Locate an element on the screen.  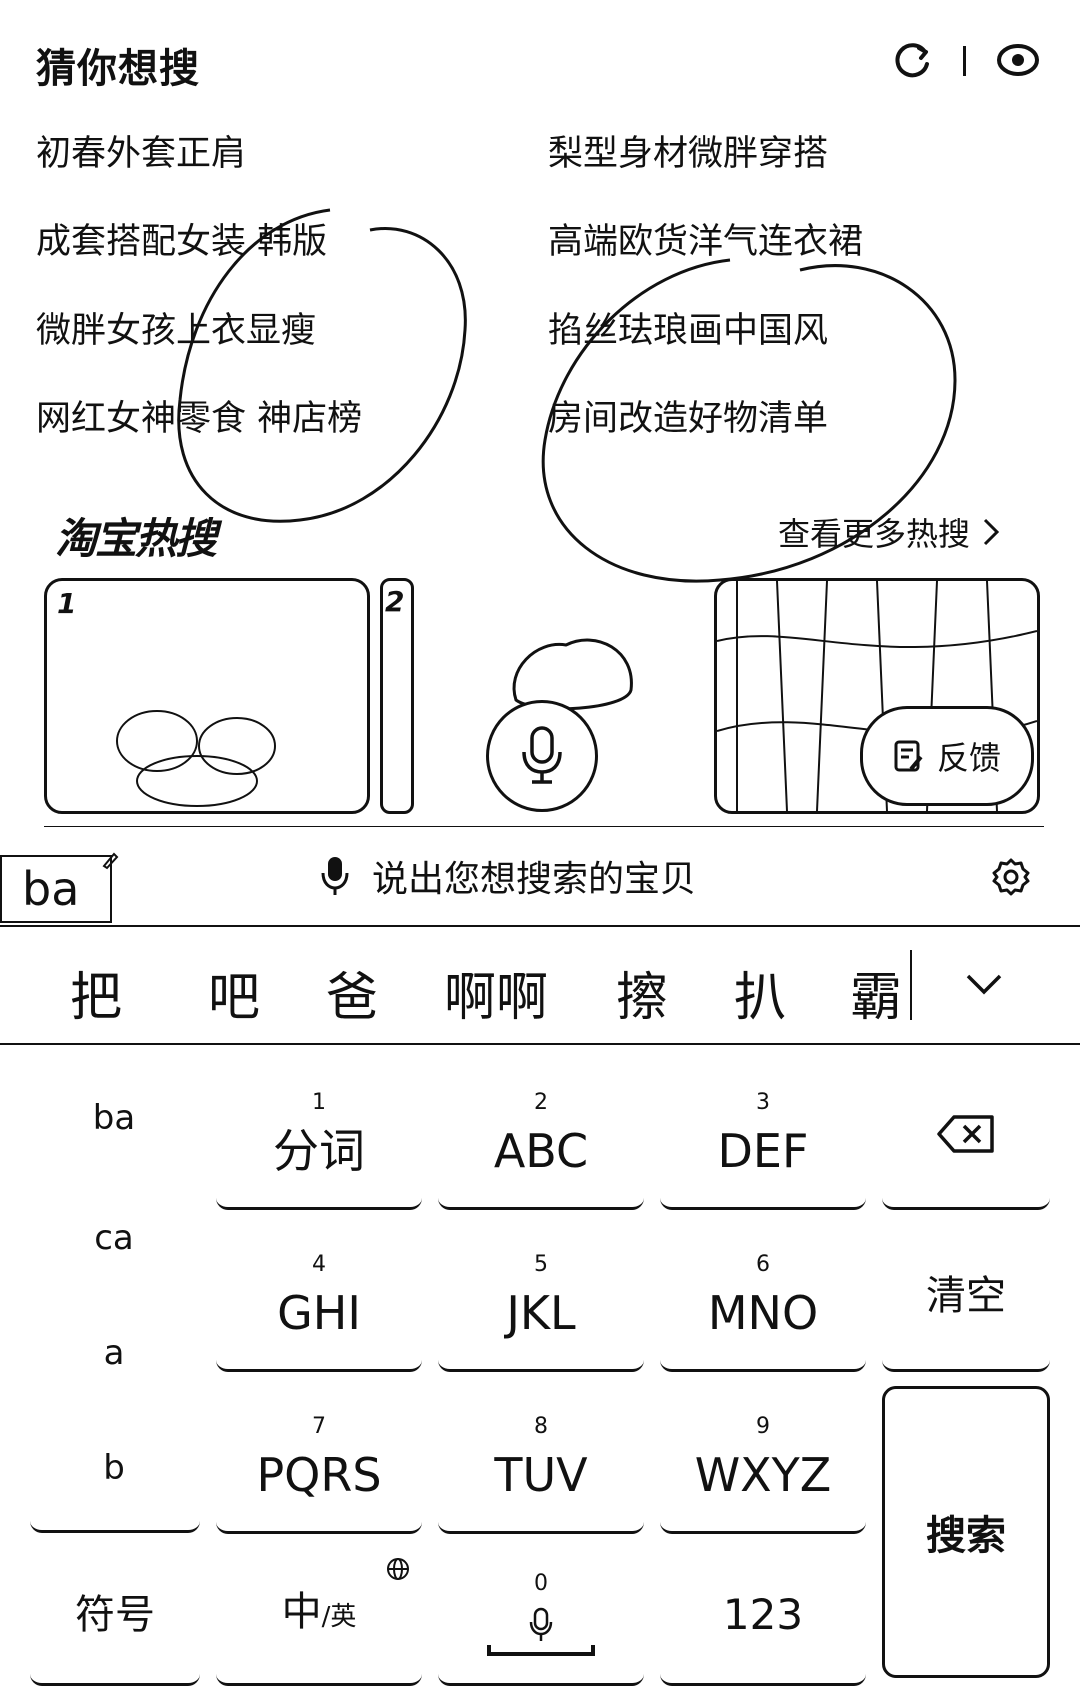
key-label: ABC is located at coordinates (541, 1150).